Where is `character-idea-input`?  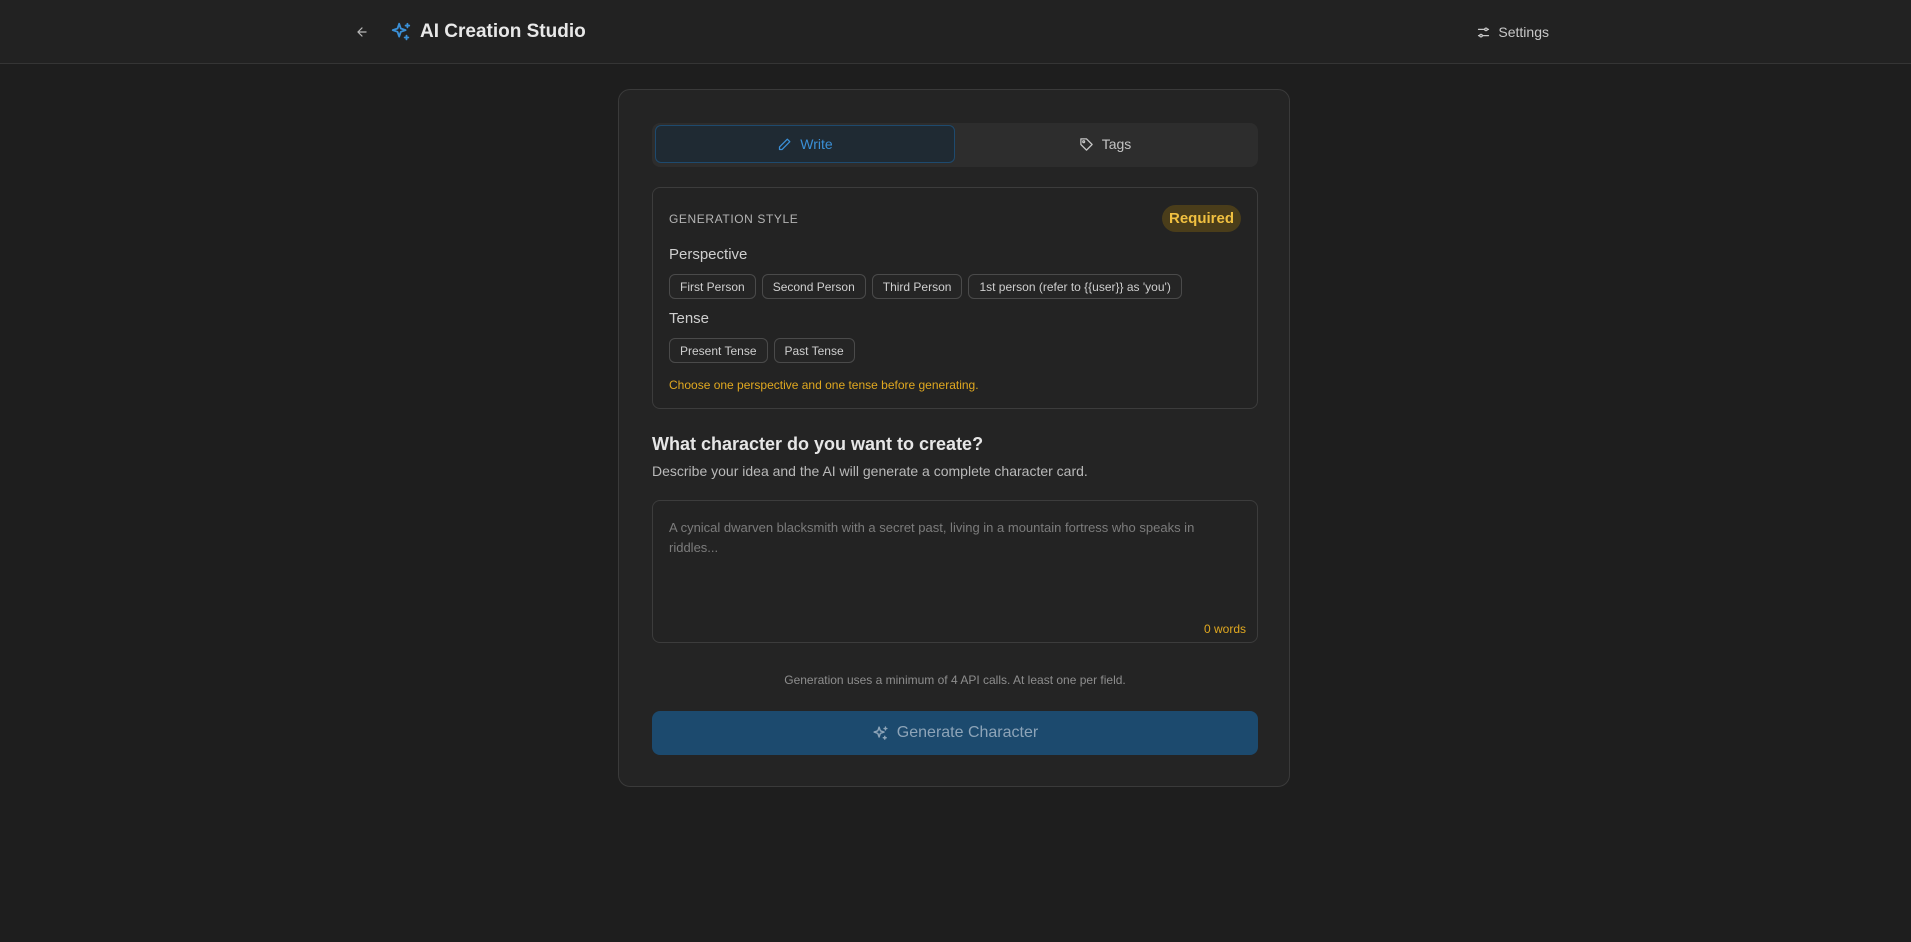 character-idea-input is located at coordinates (955, 571).